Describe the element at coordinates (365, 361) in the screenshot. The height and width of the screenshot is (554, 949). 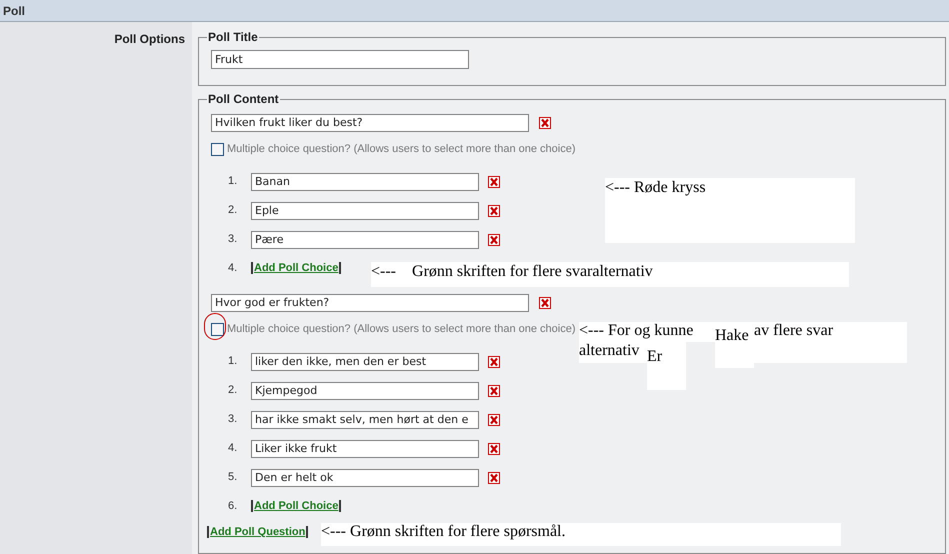
I see `choice-field: liker den ikke, men den er best` at that location.